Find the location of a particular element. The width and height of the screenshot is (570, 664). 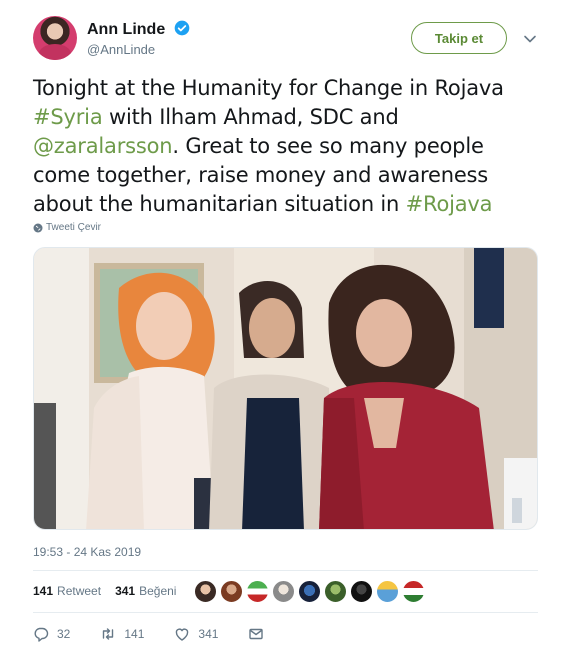

like-button: 341 is located at coordinates (196, 634).